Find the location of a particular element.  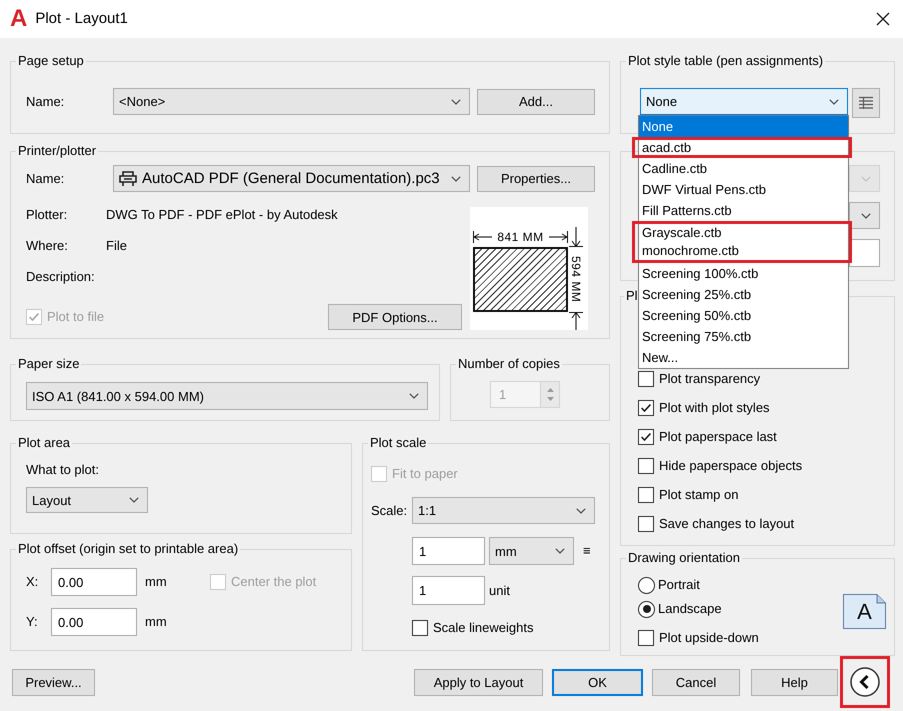

cancel-button: Cancel is located at coordinates (696, 682).